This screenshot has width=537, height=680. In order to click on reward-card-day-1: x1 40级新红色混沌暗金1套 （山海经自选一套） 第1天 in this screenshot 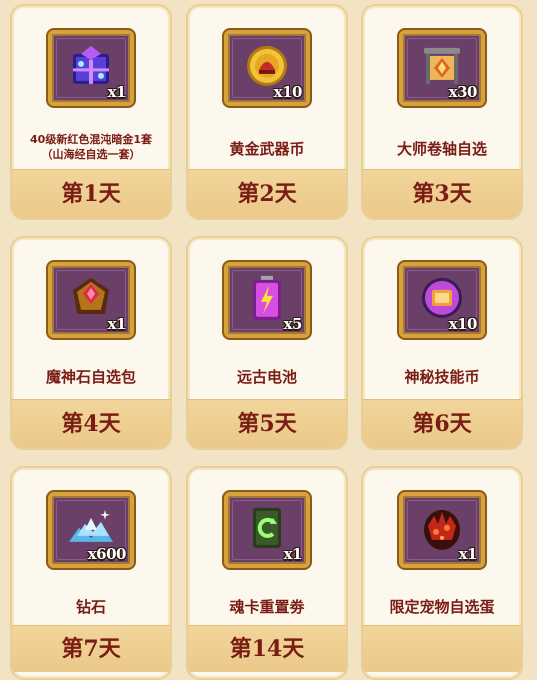, I will do `click(91, 112)`.